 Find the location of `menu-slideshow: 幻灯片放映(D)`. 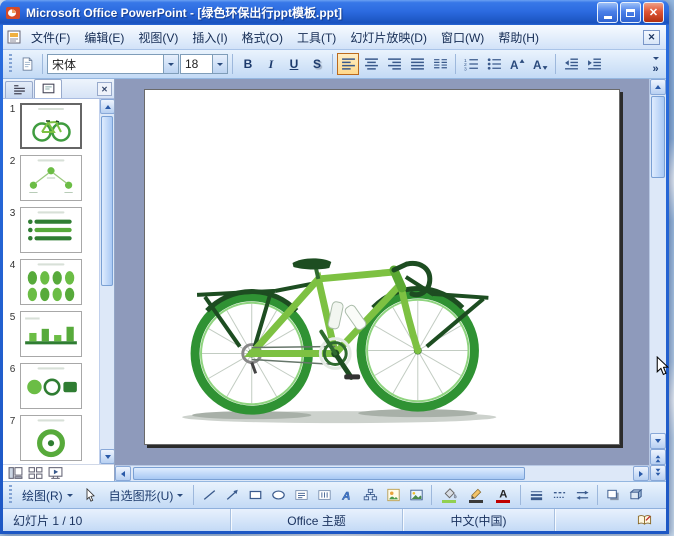

menu-slideshow: 幻灯片放映(D) is located at coordinates (388, 37).